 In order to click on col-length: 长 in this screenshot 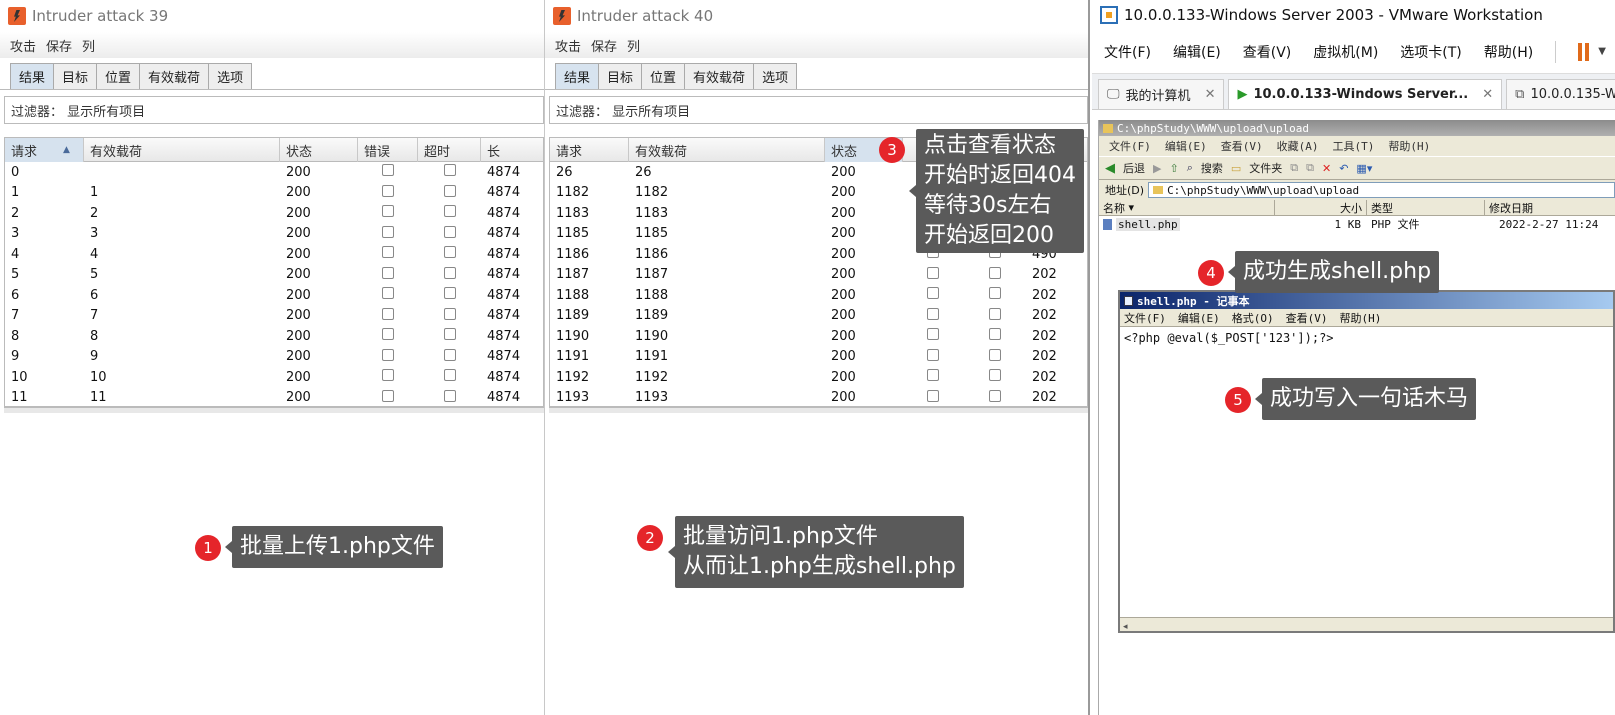, I will do `click(511, 150)`.